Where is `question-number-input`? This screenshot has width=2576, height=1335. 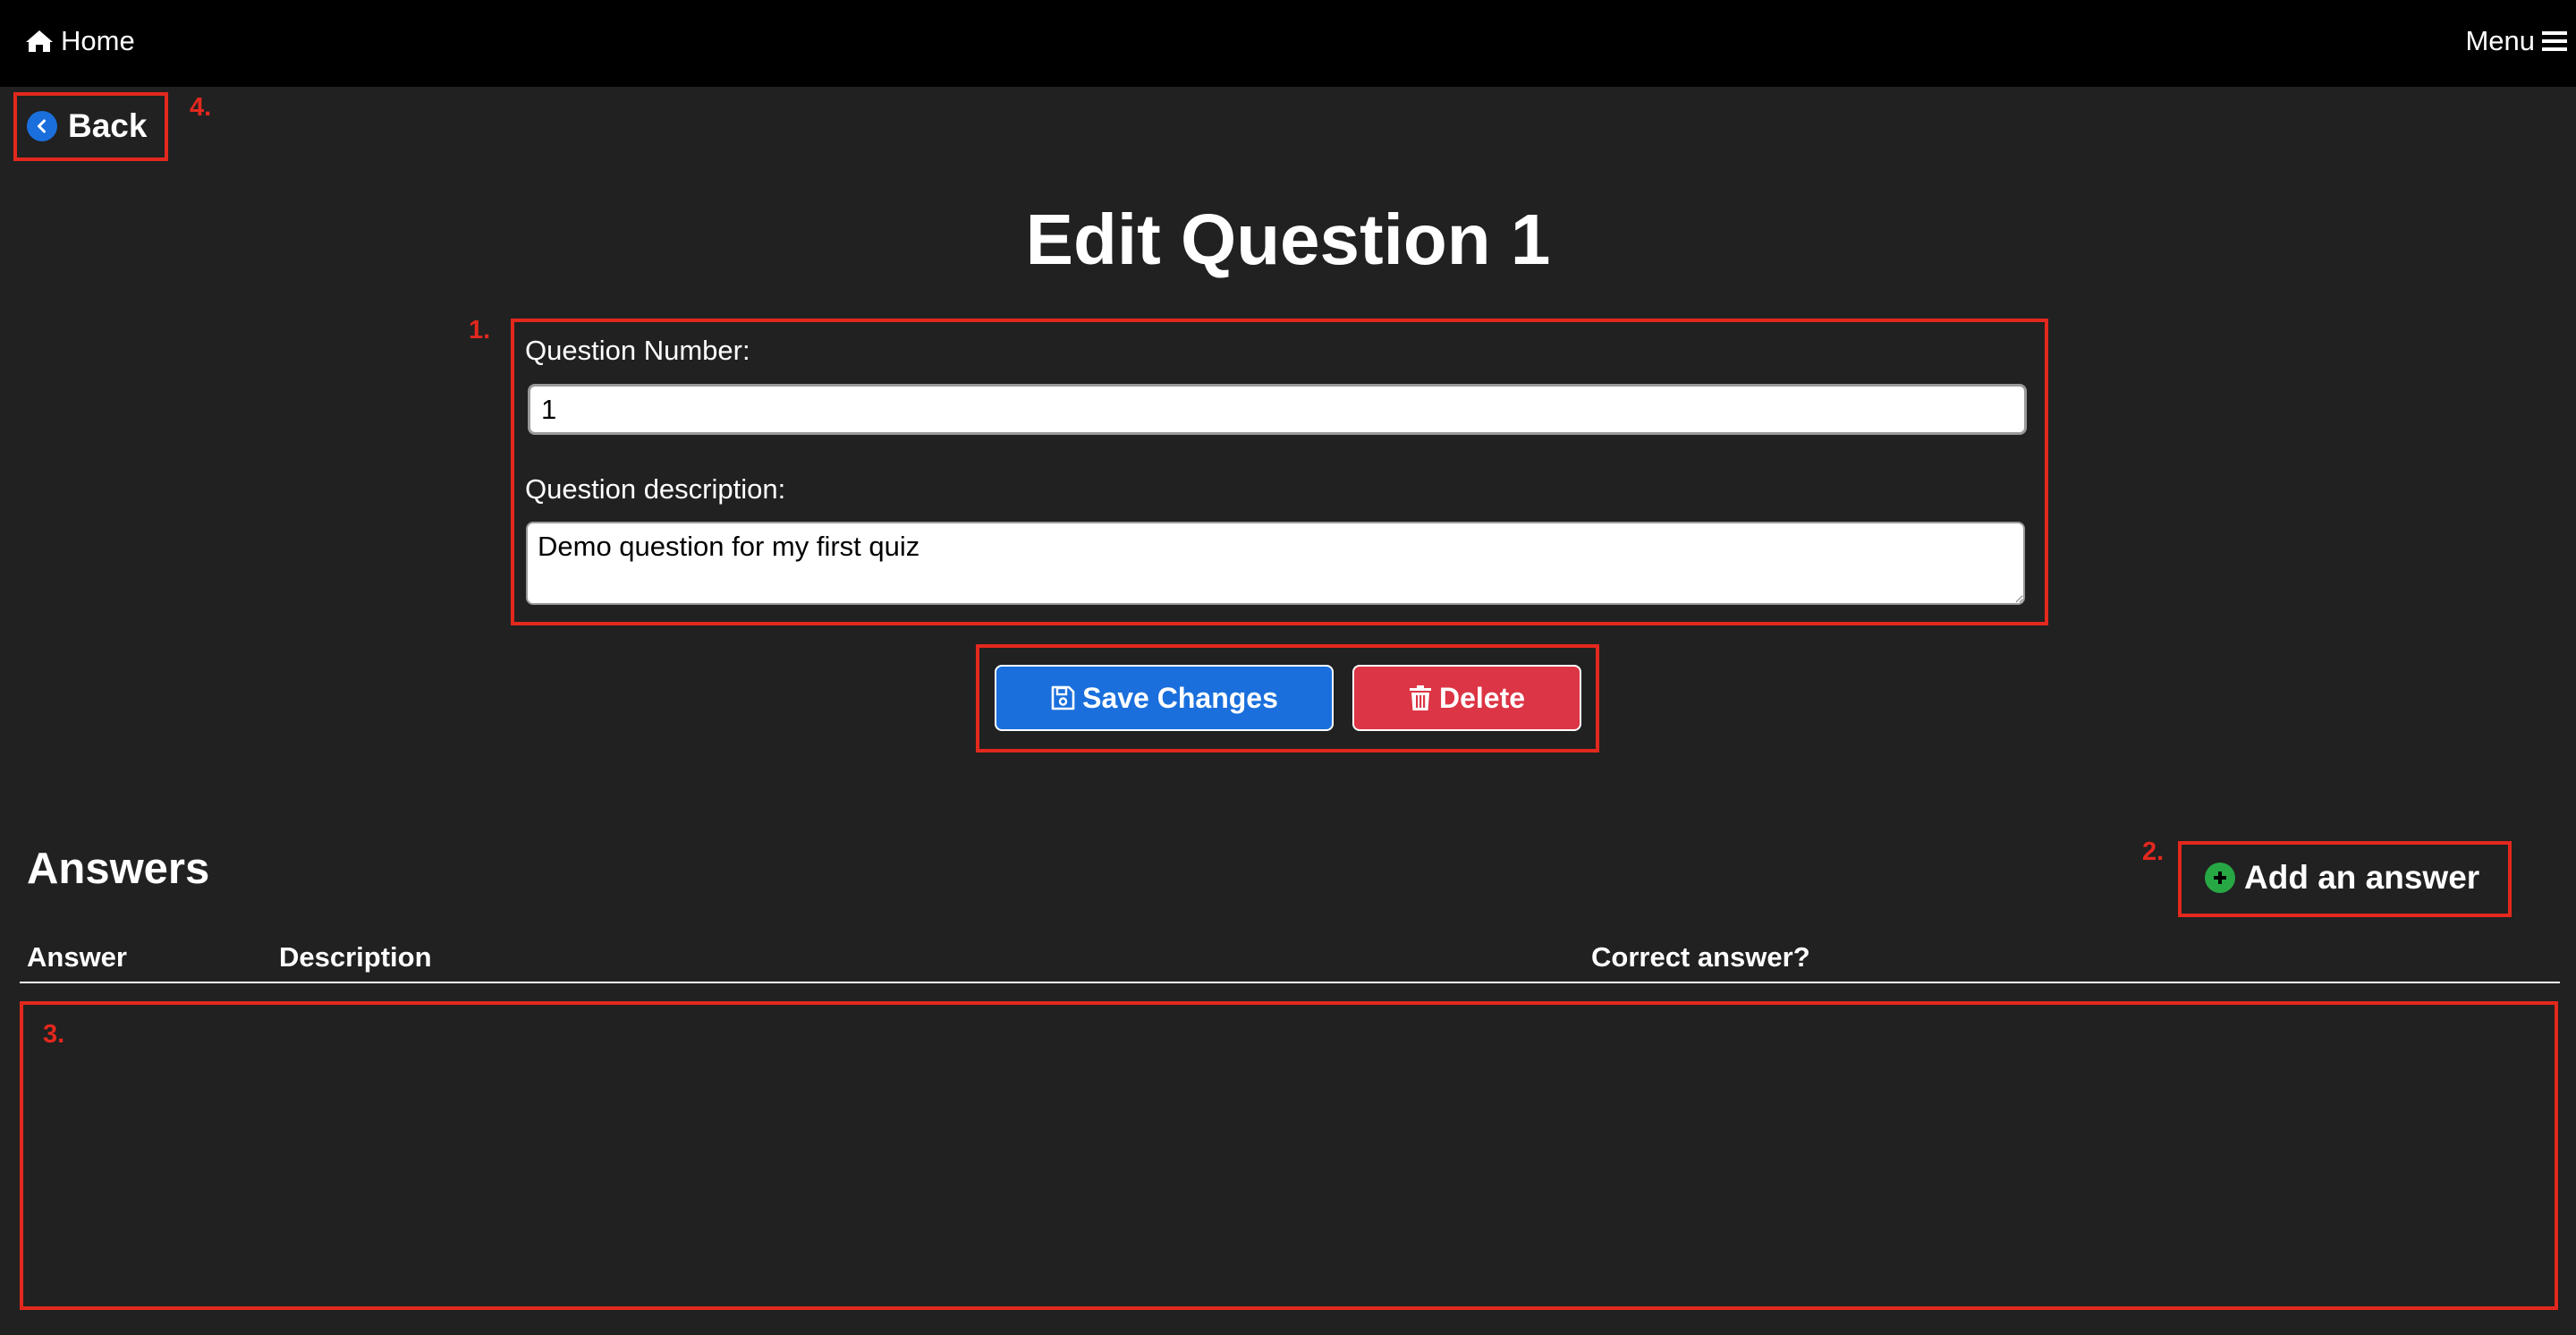 question-number-input is located at coordinates (1277, 409).